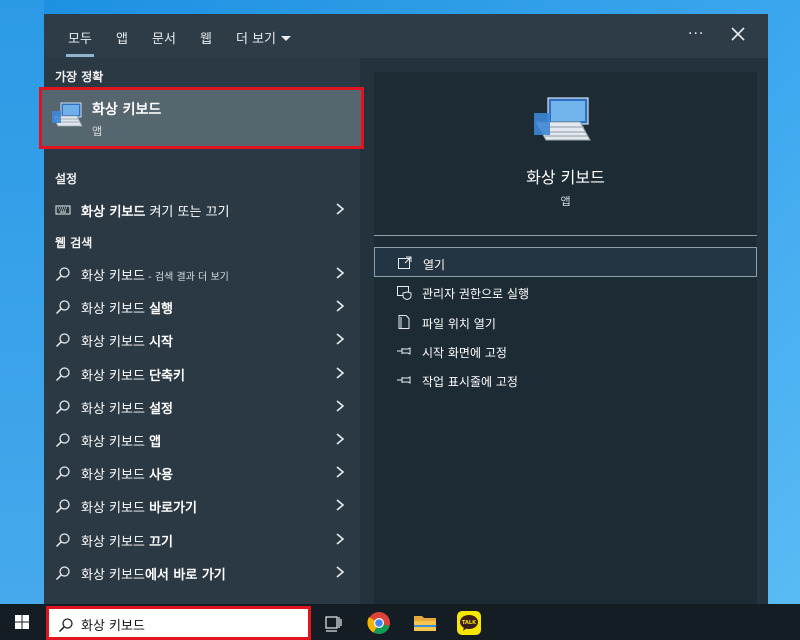  Describe the element at coordinates (565, 235) in the screenshot. I see `preview-divider` at that location.